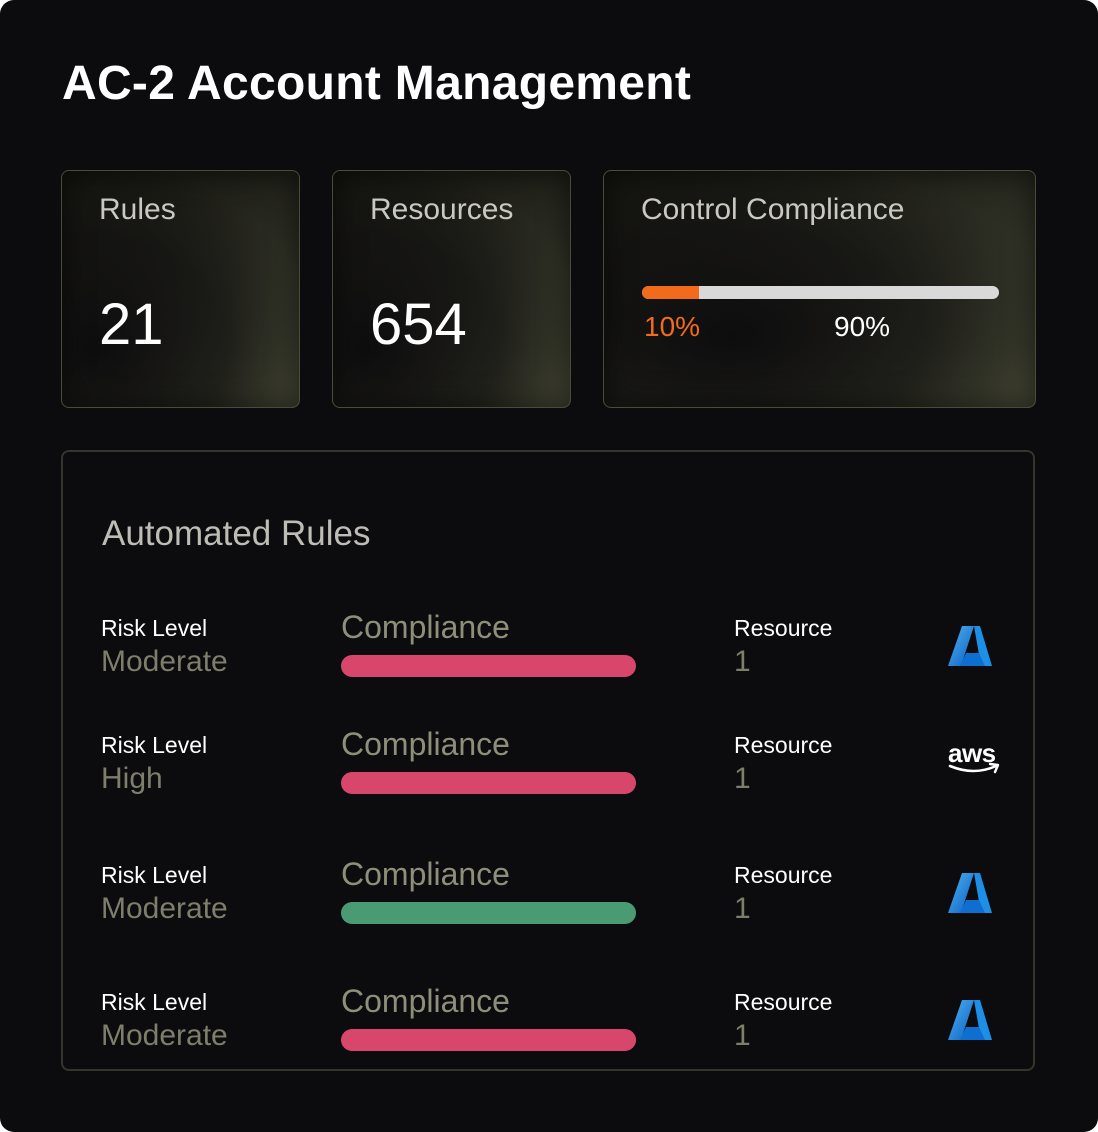 Image resolution: width=1098 pixels, height=1132 pixels. Describe the element at coordinates (180, 289) in the screenshot. I see `rules-card: Rules 21` at that location.